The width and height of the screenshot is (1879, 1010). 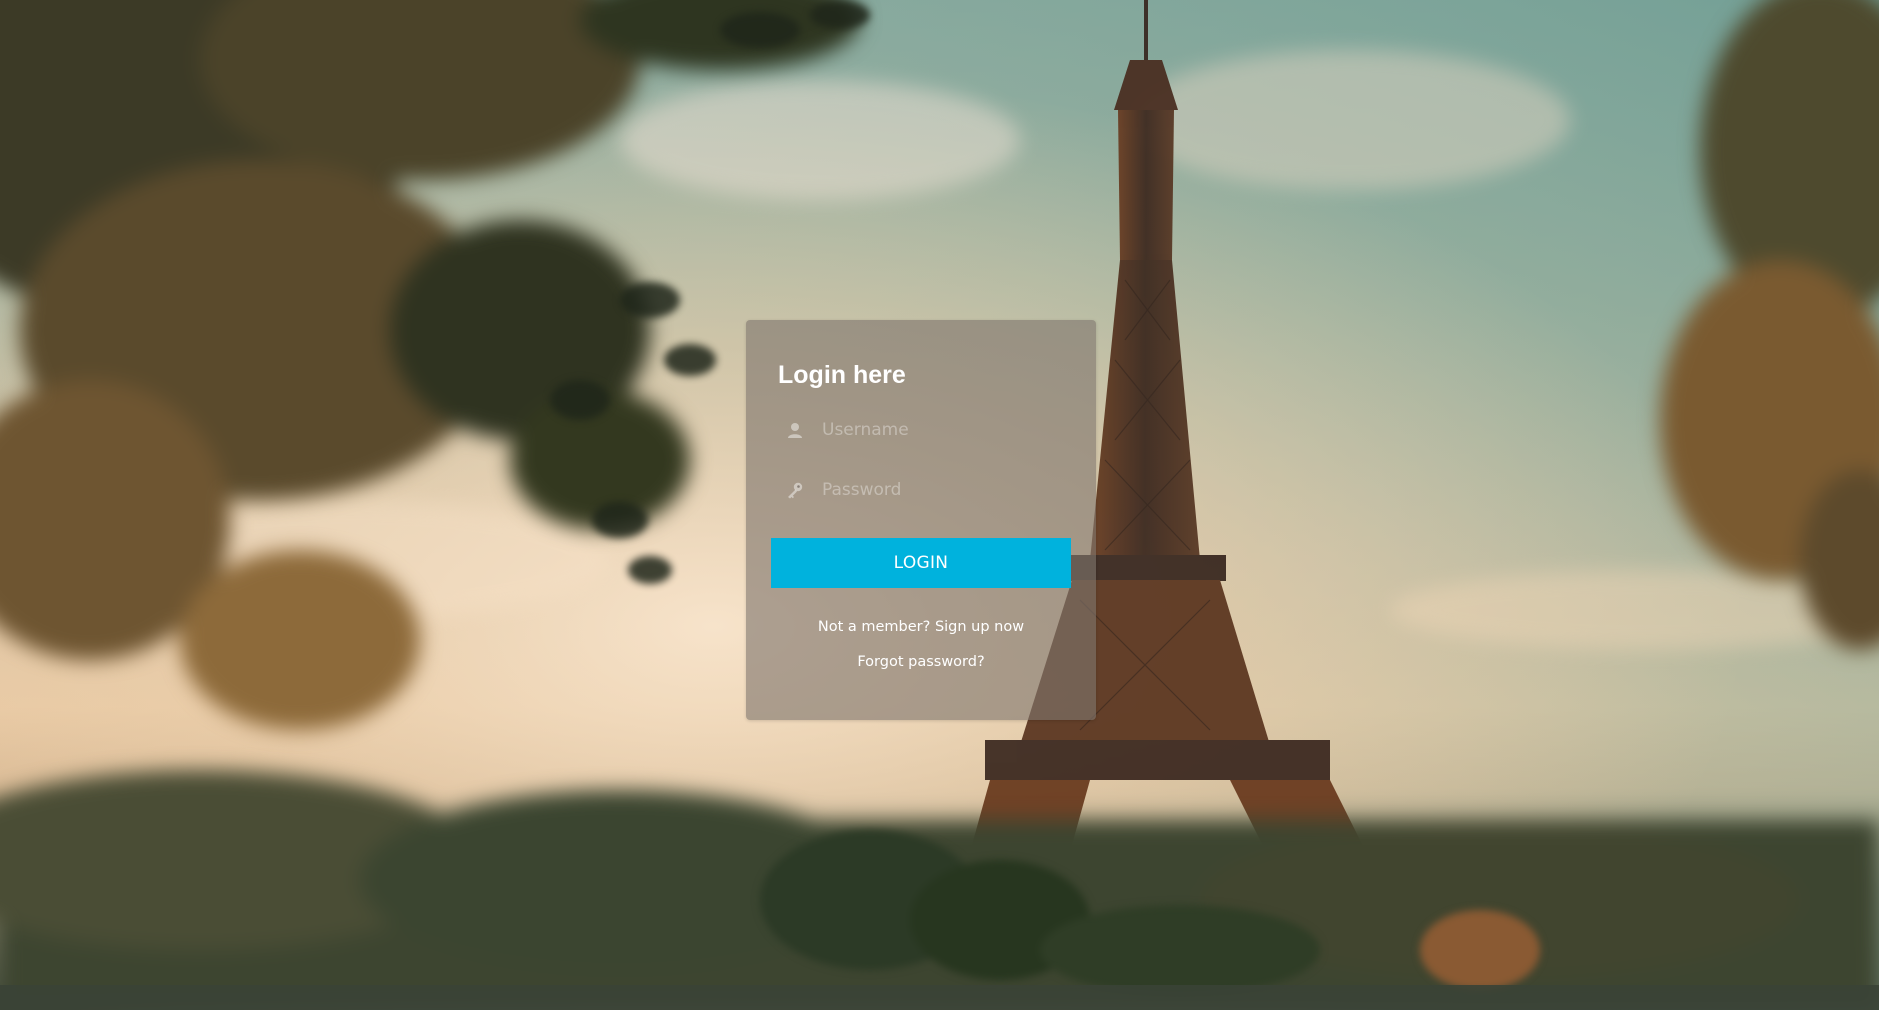 What do you see at coordinates (921, 627) in the screenshot?
I see `signup-link: Not a member? Sign up now` at bounding box center [921, 627].